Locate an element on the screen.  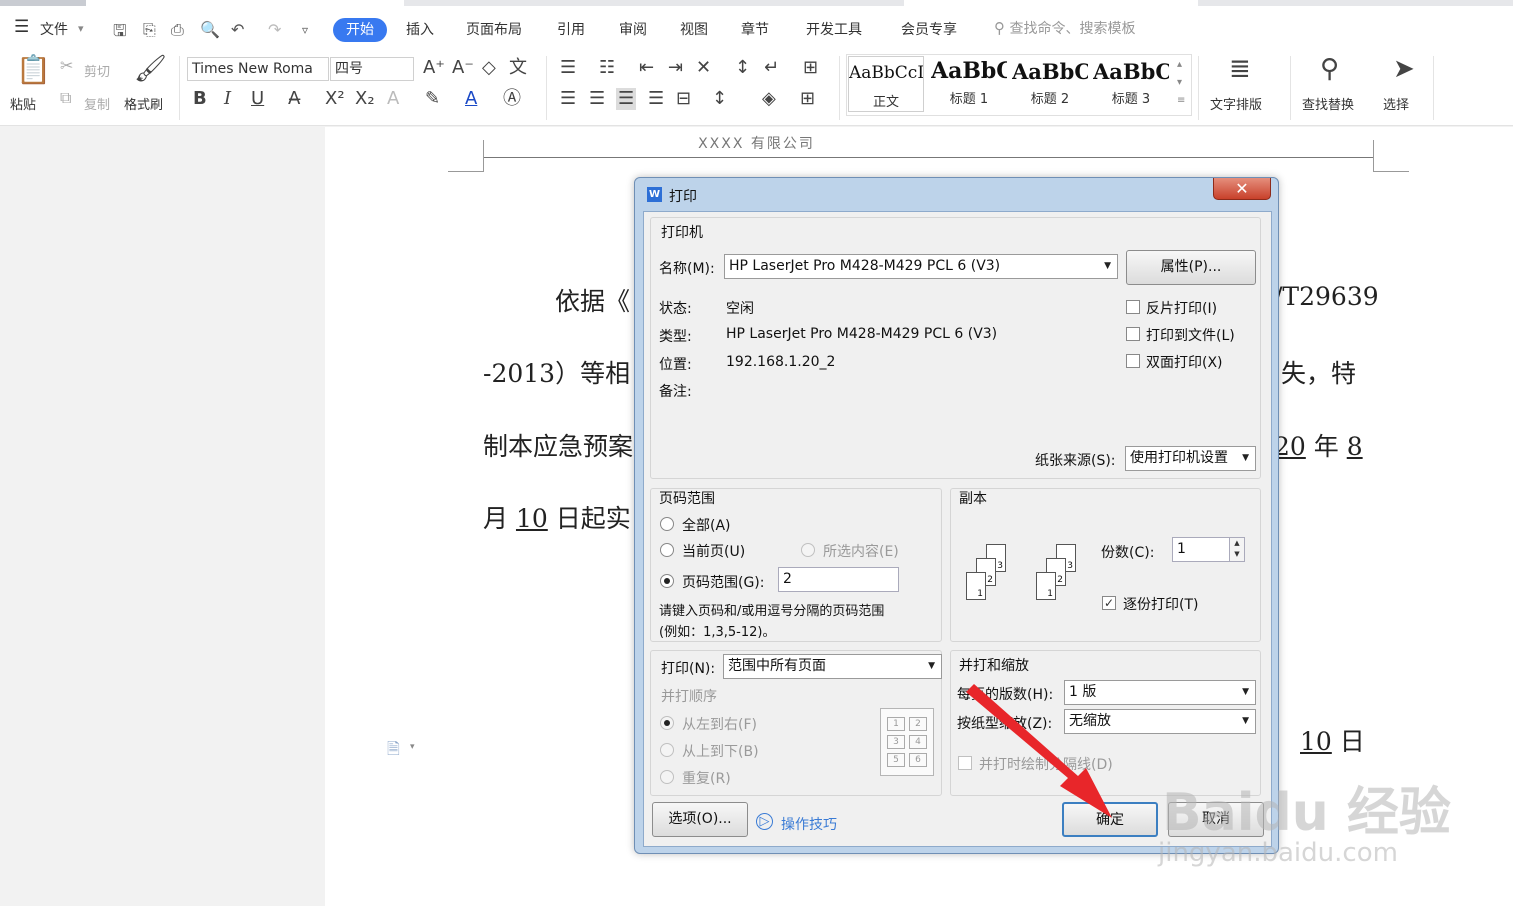
document-assist-icon: 🗎 is located at coordinates (393, 751).